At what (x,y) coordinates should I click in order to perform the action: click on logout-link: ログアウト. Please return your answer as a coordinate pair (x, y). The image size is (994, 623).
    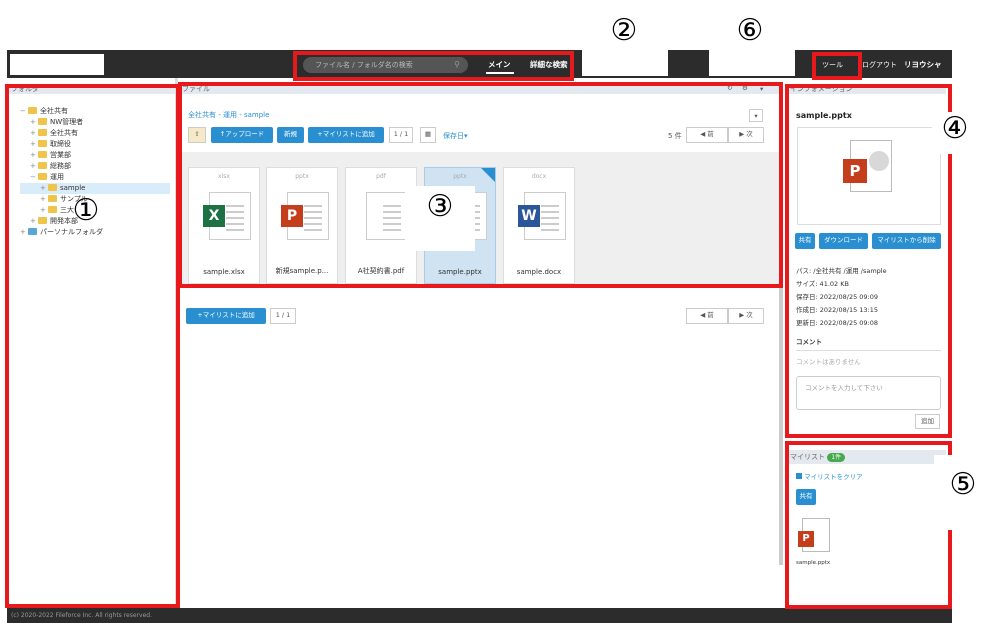
    Looking at the image, I should click on (879, 65).